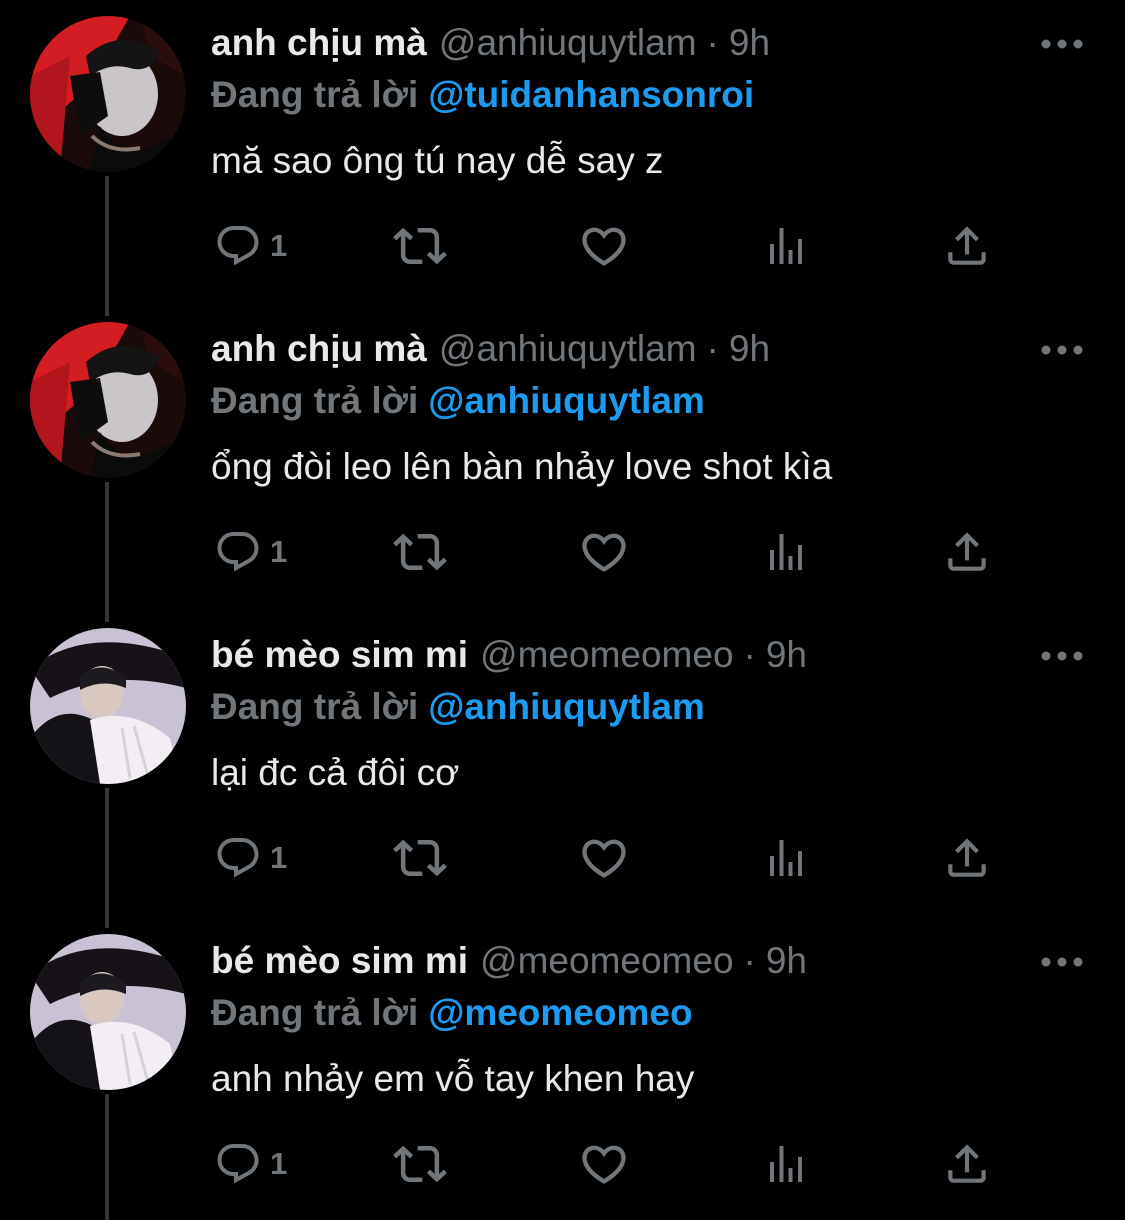 The width and height of the screenshot is (1125, 1220). I want to click on tweet-text: ổng đòi leo lên bàn nhảy love shot kìa, so click(522, 466).